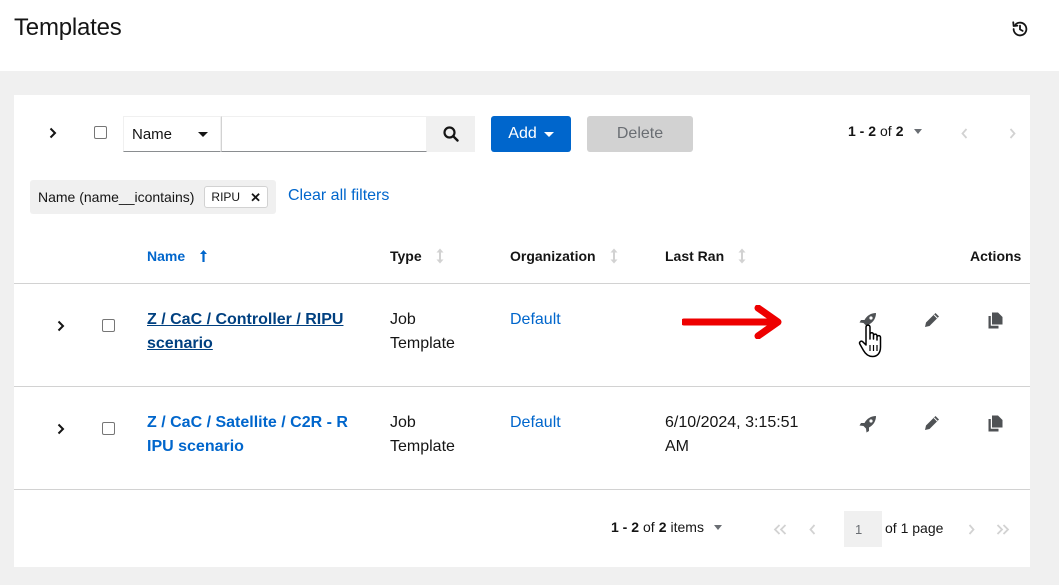 This screenshot has height=585, width=1059. I want to click on template-name-line: Z / CaC / Satellite / C2R - R, so click(247, 422).